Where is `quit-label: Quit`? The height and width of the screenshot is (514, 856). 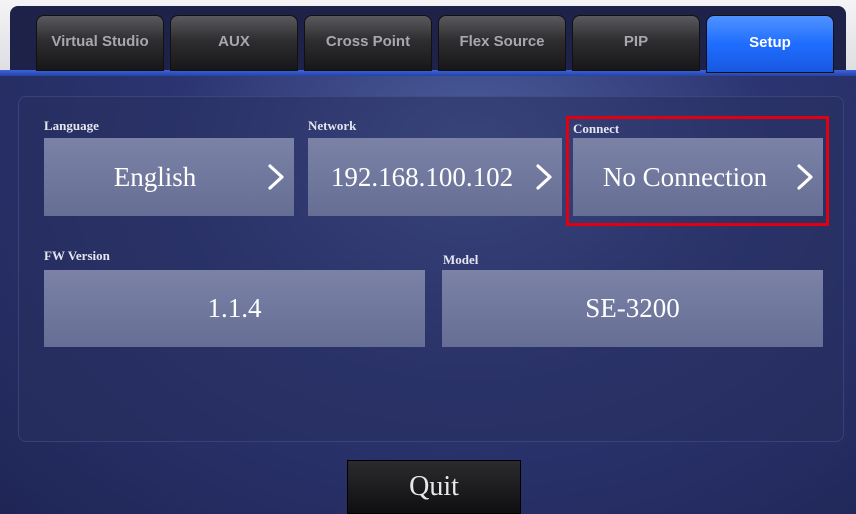
quit-label: Quit is located at coordinates (434, 486).